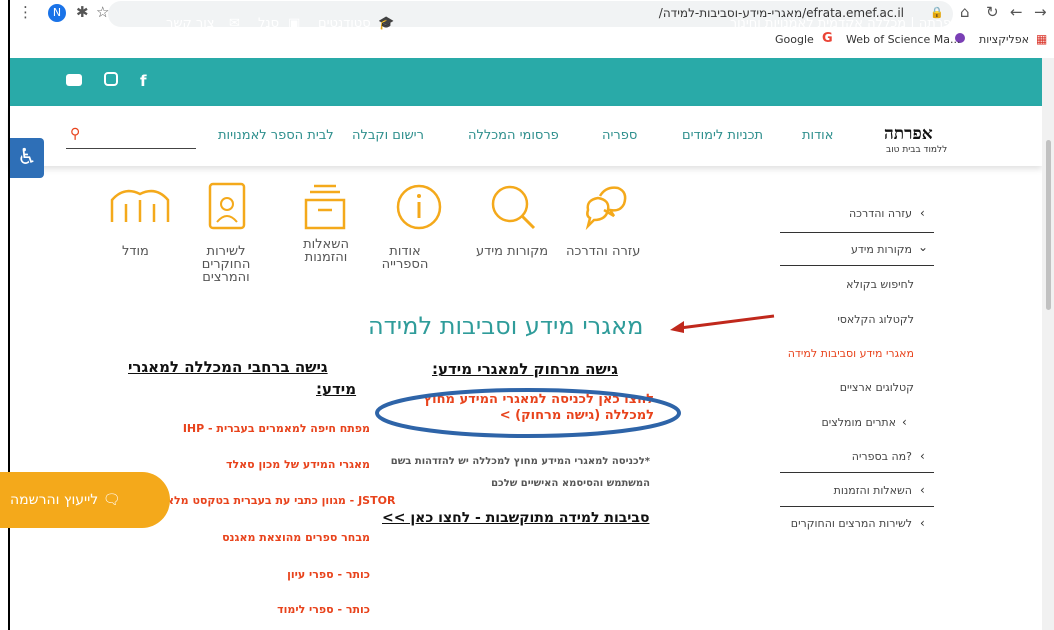 This screenshot has width=1054, height=630. Describe the element at coordinates (326, 251) in the screenshot. I see `tile-loans: השאלות והזמנות` at that location.